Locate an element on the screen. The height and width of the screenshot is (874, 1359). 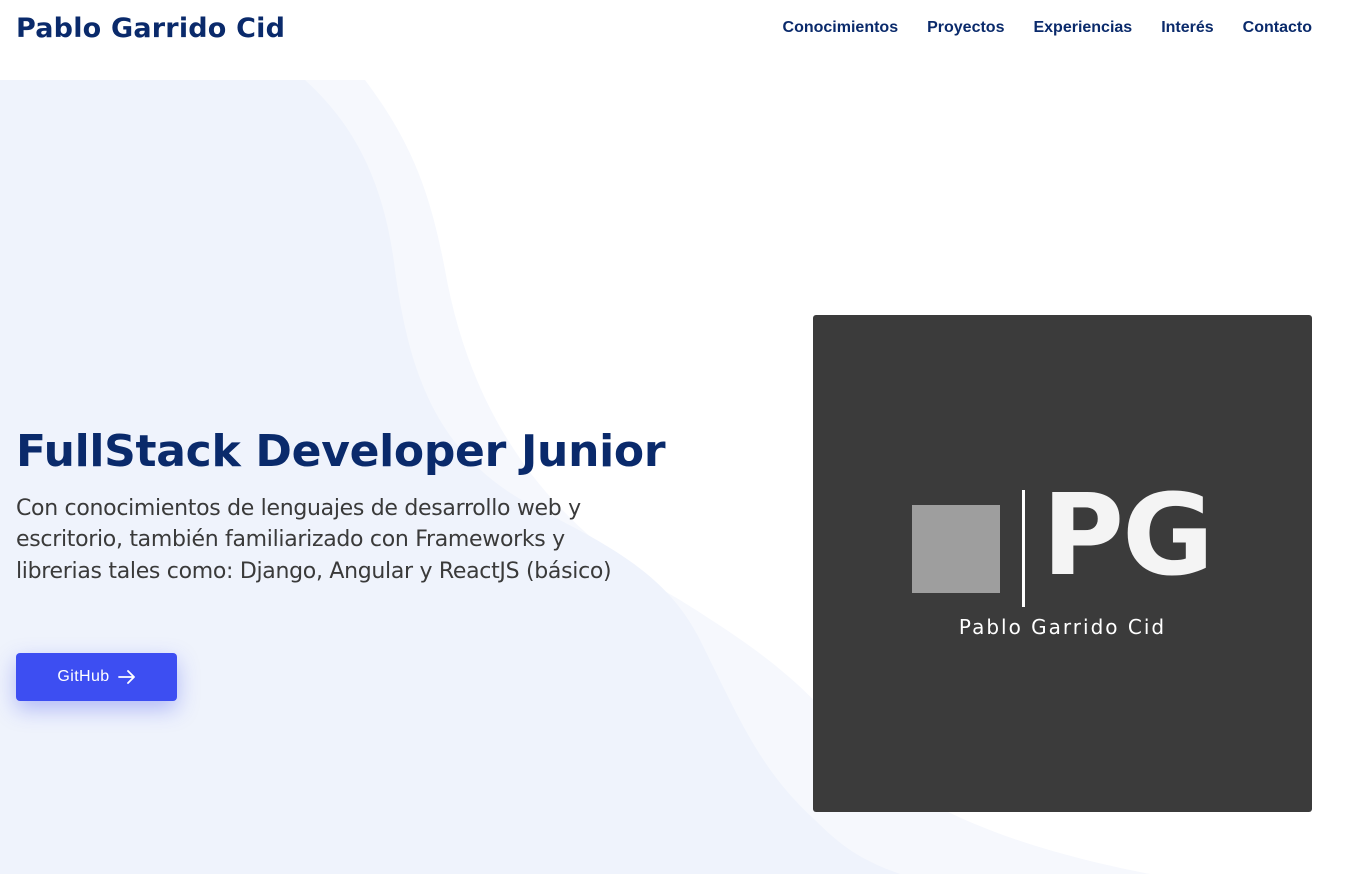
nav-link-contacto: Contacto is located at coordinates (1277, 28).